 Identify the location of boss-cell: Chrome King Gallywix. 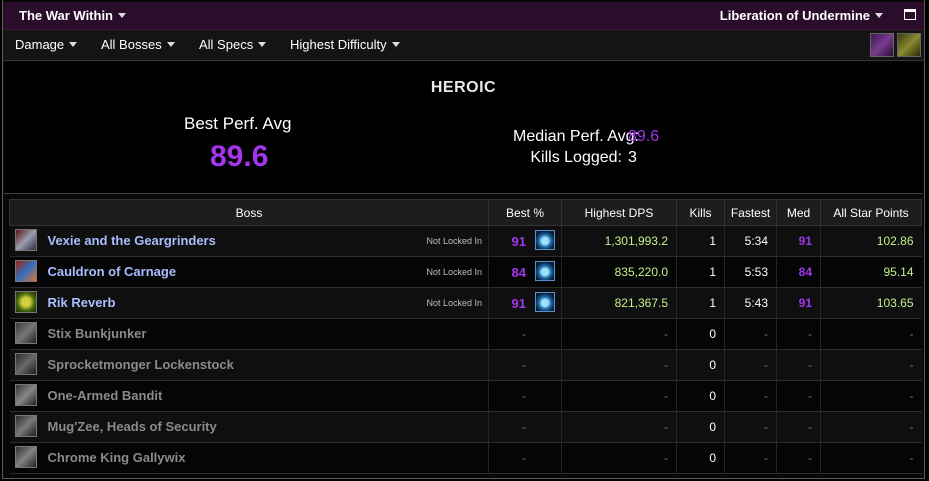
(249, 458).